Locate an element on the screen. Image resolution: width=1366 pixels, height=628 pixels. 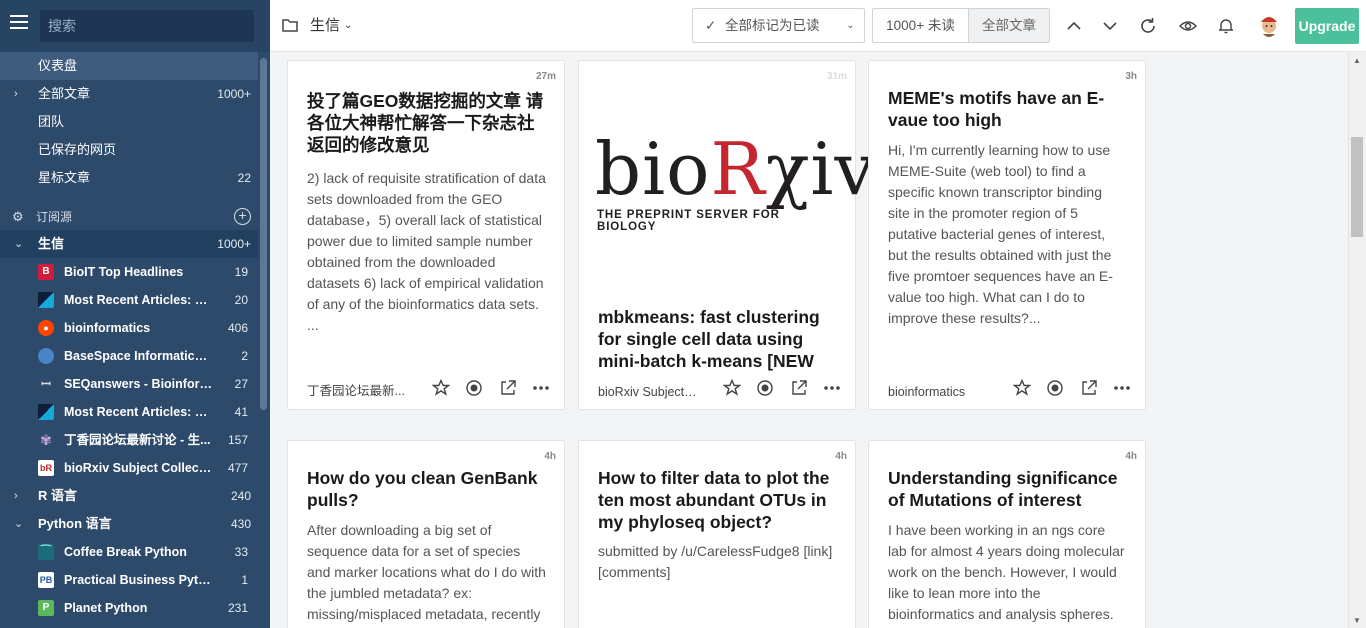
article-title: 投了篇GEO数据挖掘的文章 请各位大神帮忙解答一下杂志社返回的修改意见 is located at coordinates (426, 123).